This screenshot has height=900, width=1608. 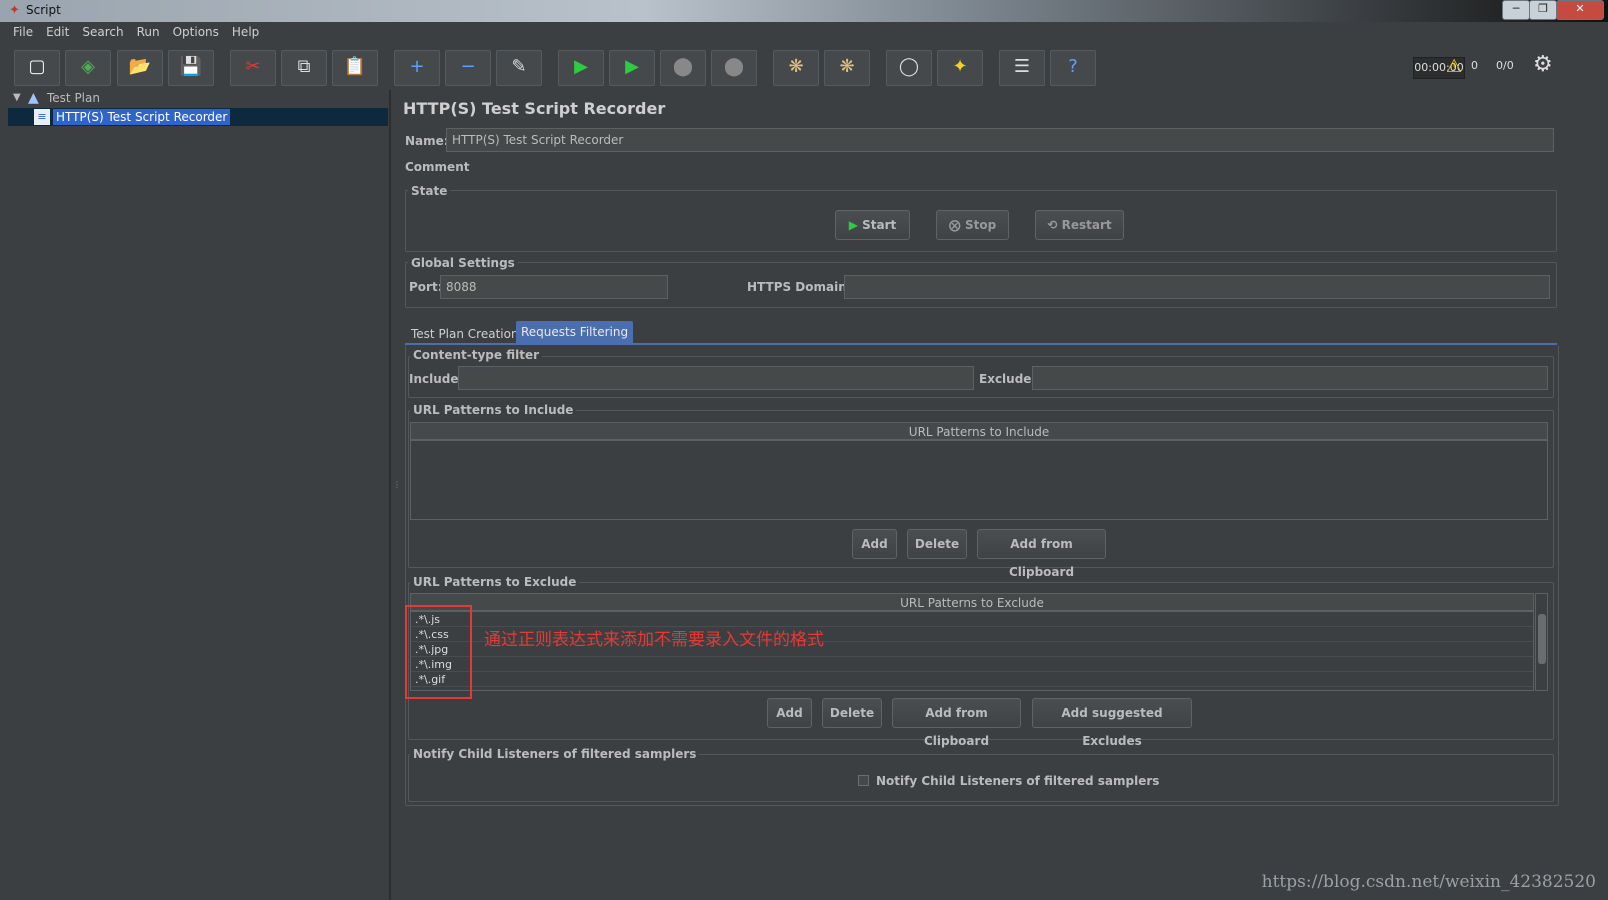 I want to click on include-table-body, so click(x=979, y=480).